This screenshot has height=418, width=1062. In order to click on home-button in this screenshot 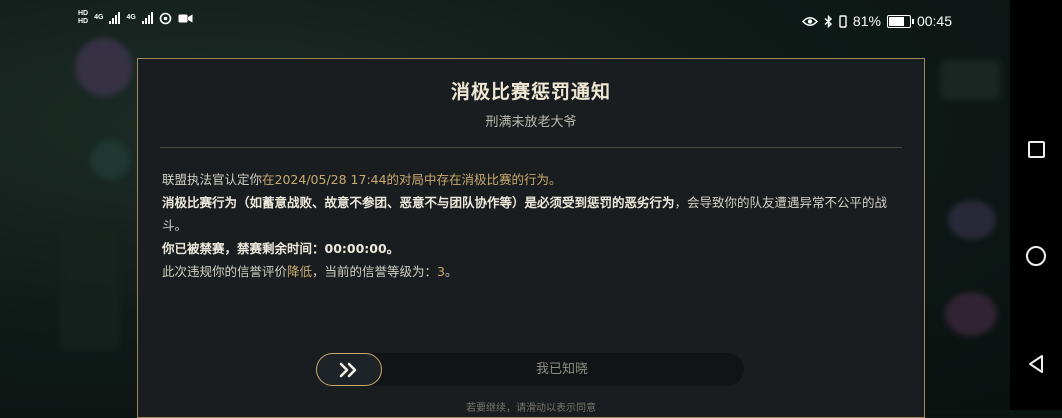, I will do `click(1036, 256)`.